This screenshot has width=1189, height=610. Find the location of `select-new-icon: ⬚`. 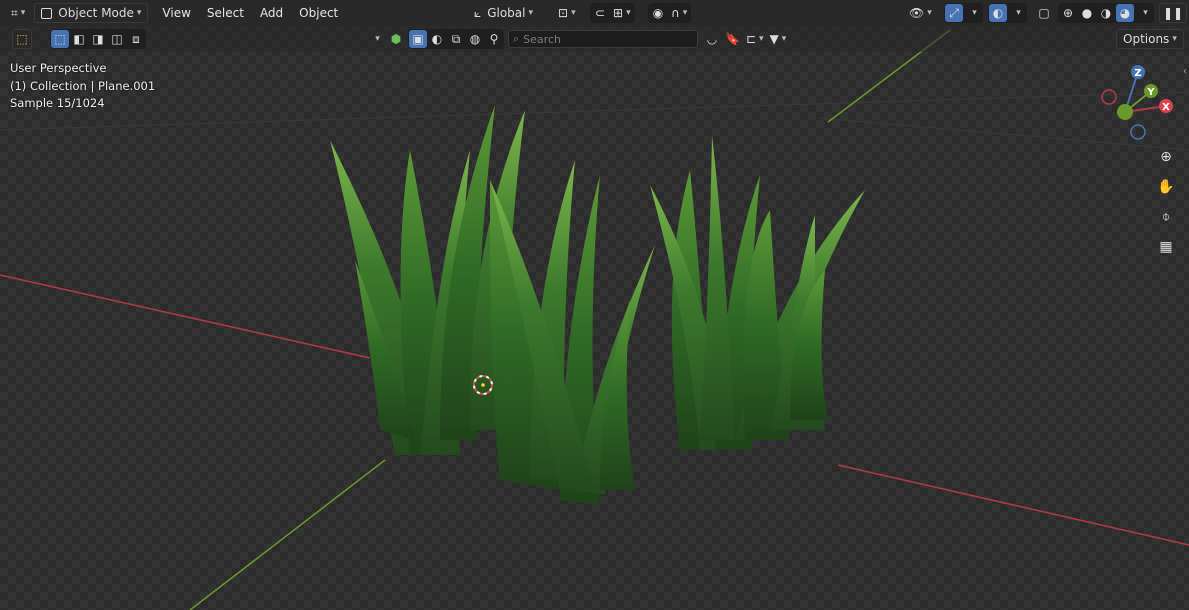

select-new-icon: ⬚ is located at coordinates (60, 39).